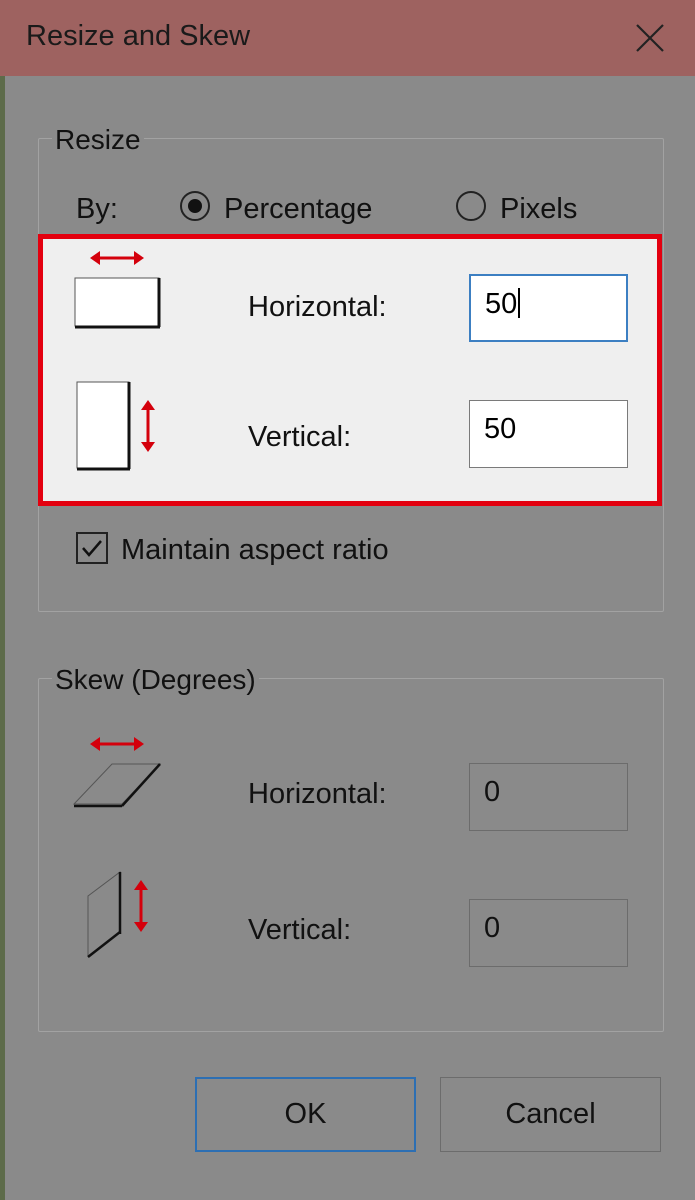 The width and height of the screenshot is (695, 1200). Describe the element at coordinates (317, 307) in the screenshot. I see `resize-horizontal-label: Horizontal:` at that location.